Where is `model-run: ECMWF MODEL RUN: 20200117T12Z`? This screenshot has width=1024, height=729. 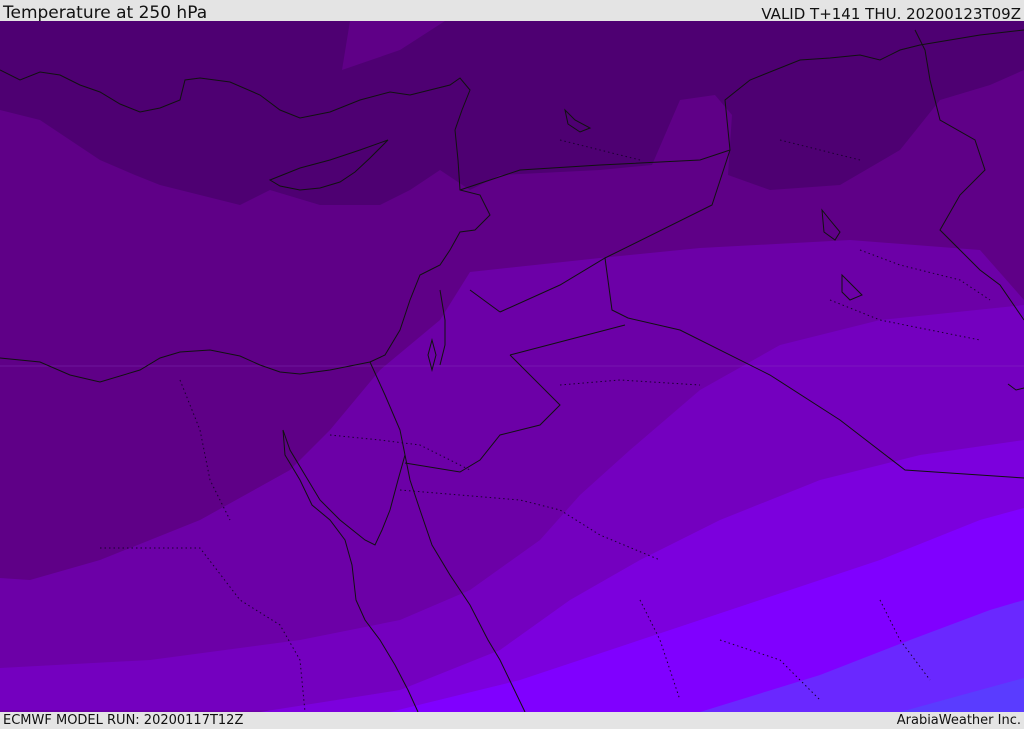 model-run: ECMWF MODEL RUN: 20200117T12Z is located at coordinates (123, 720).